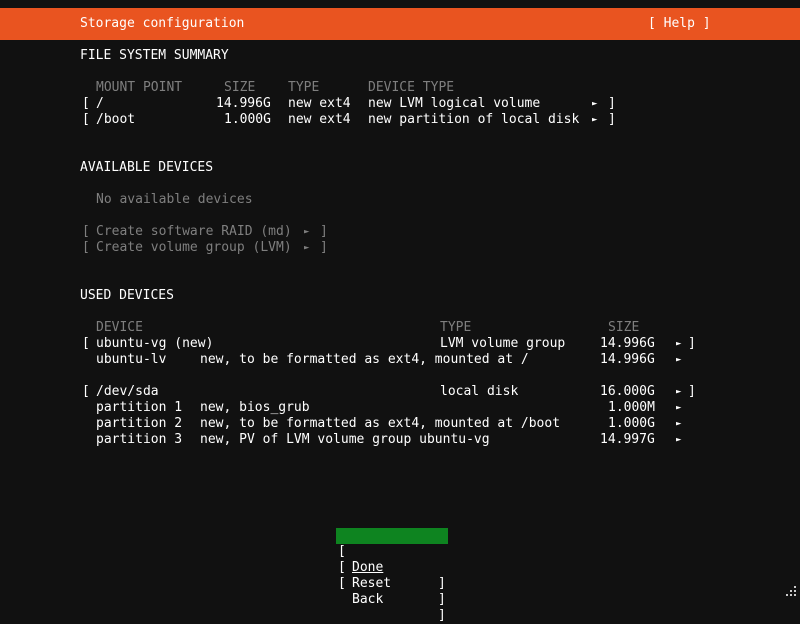 The width and height of the screenshot is (800, 624). I want to click on size: 14.996G, so click(243, 103).